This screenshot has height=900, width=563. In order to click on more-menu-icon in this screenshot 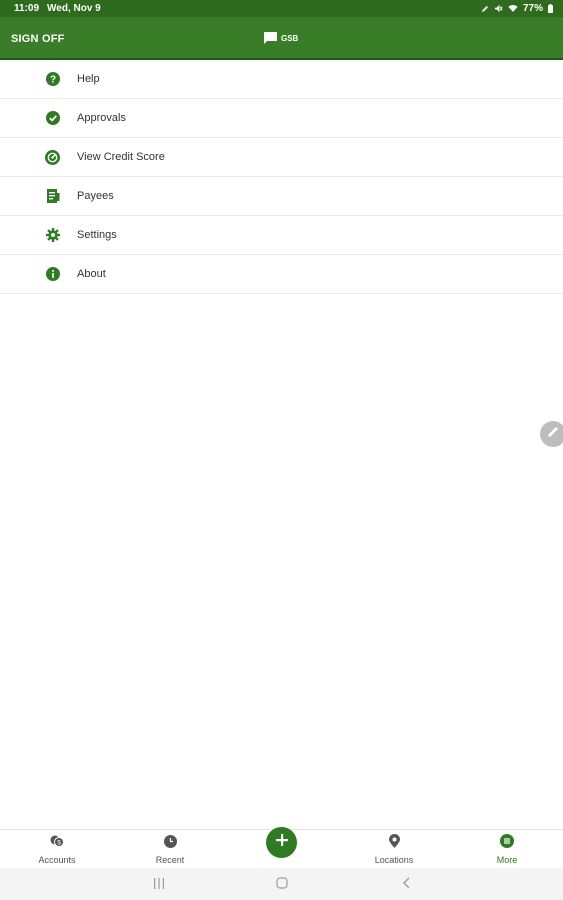, I will do `click(507, 841)`.